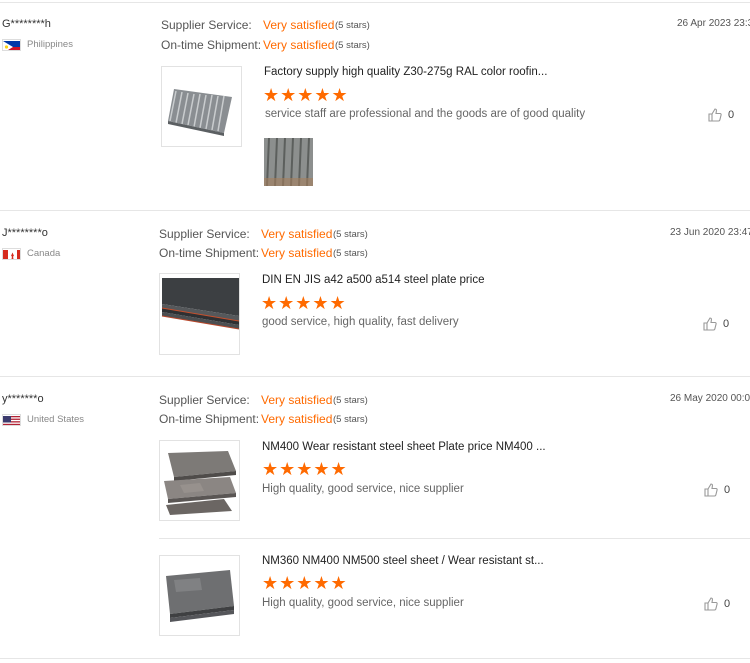  I want to click on united-states-flag-icon, so click(11, 420).